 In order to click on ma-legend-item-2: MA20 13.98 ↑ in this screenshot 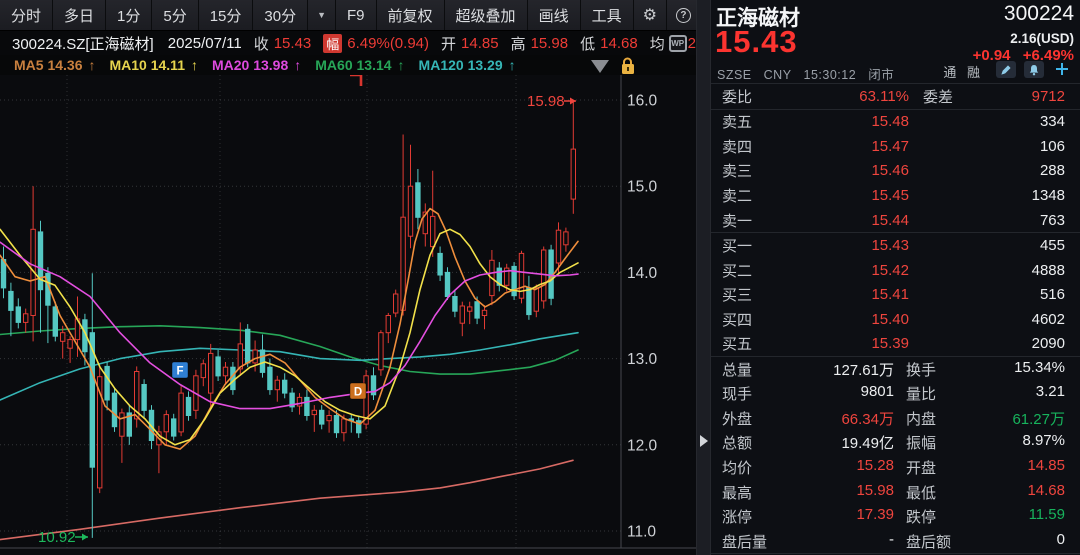, I will do `click(256, 65)`.